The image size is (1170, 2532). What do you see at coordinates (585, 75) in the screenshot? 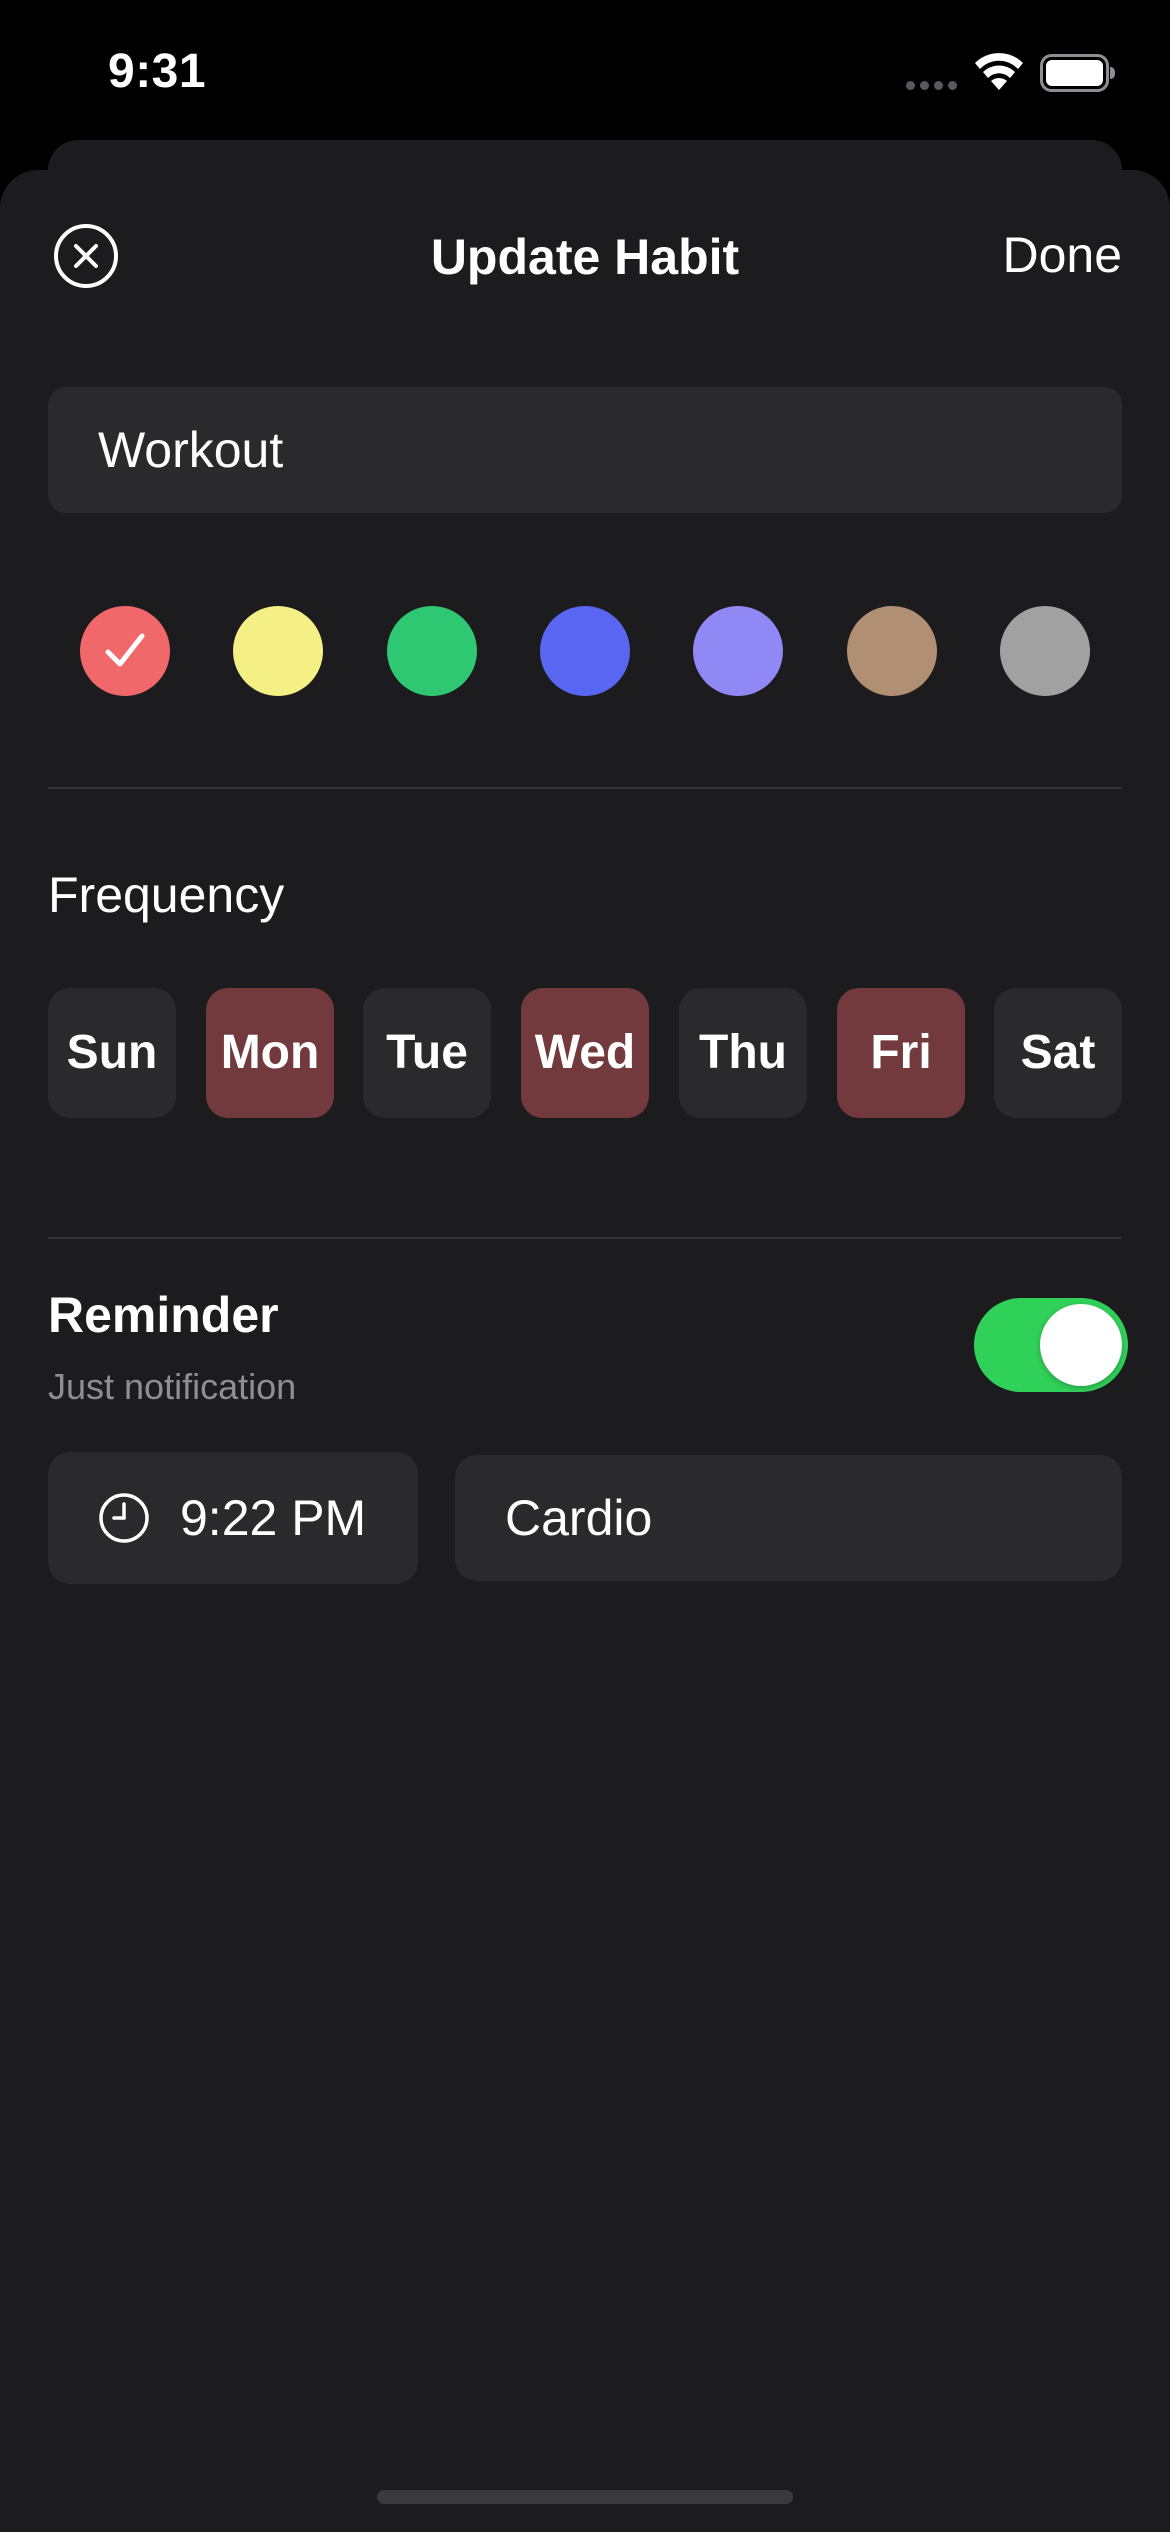
I see `status-bar: 9:31` at bounding box center [585, 75].